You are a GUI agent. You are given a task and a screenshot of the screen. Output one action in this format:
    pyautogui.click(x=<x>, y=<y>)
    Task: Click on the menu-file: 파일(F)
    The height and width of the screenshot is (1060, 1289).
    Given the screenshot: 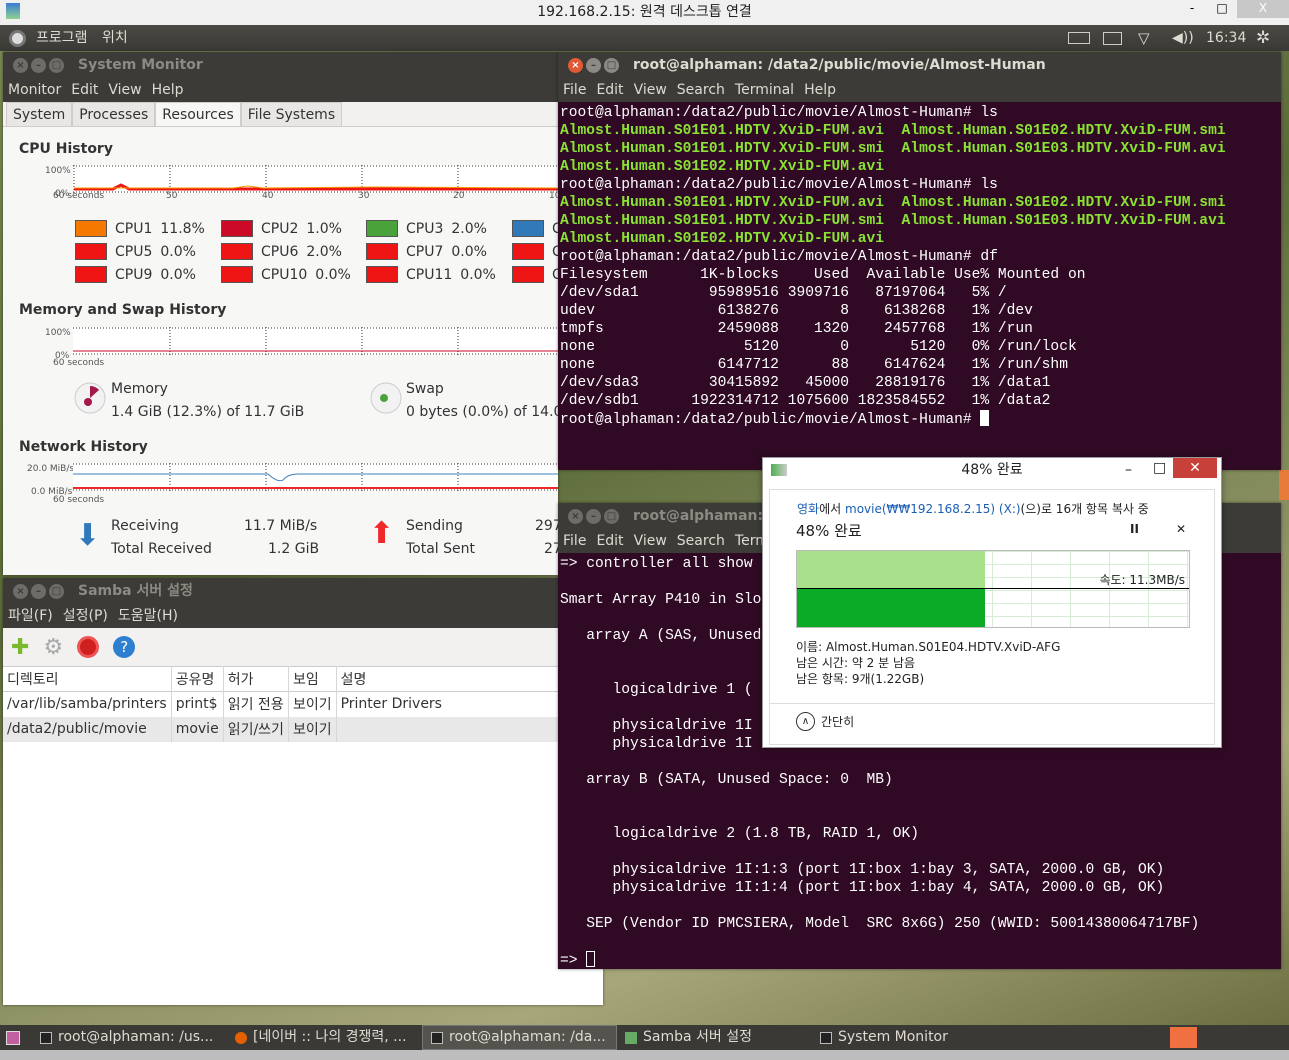 What is the action you would take?
    pyautogui.click(x=30, y=616)
    